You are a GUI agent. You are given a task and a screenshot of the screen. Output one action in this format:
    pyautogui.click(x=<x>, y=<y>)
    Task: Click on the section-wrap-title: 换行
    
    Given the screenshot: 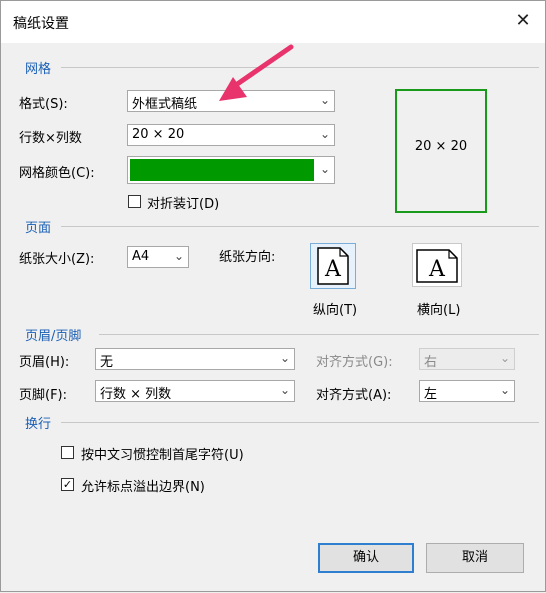 What is the action you would take?
    pyautogui.click(x=38, y=424)
    